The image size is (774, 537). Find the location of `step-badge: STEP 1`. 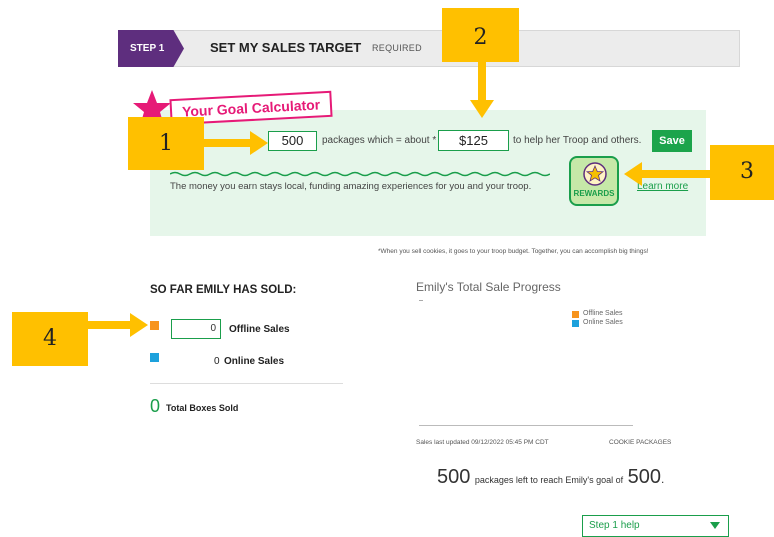

step-badge: STEP 1 is located at coordinates (151, 48).